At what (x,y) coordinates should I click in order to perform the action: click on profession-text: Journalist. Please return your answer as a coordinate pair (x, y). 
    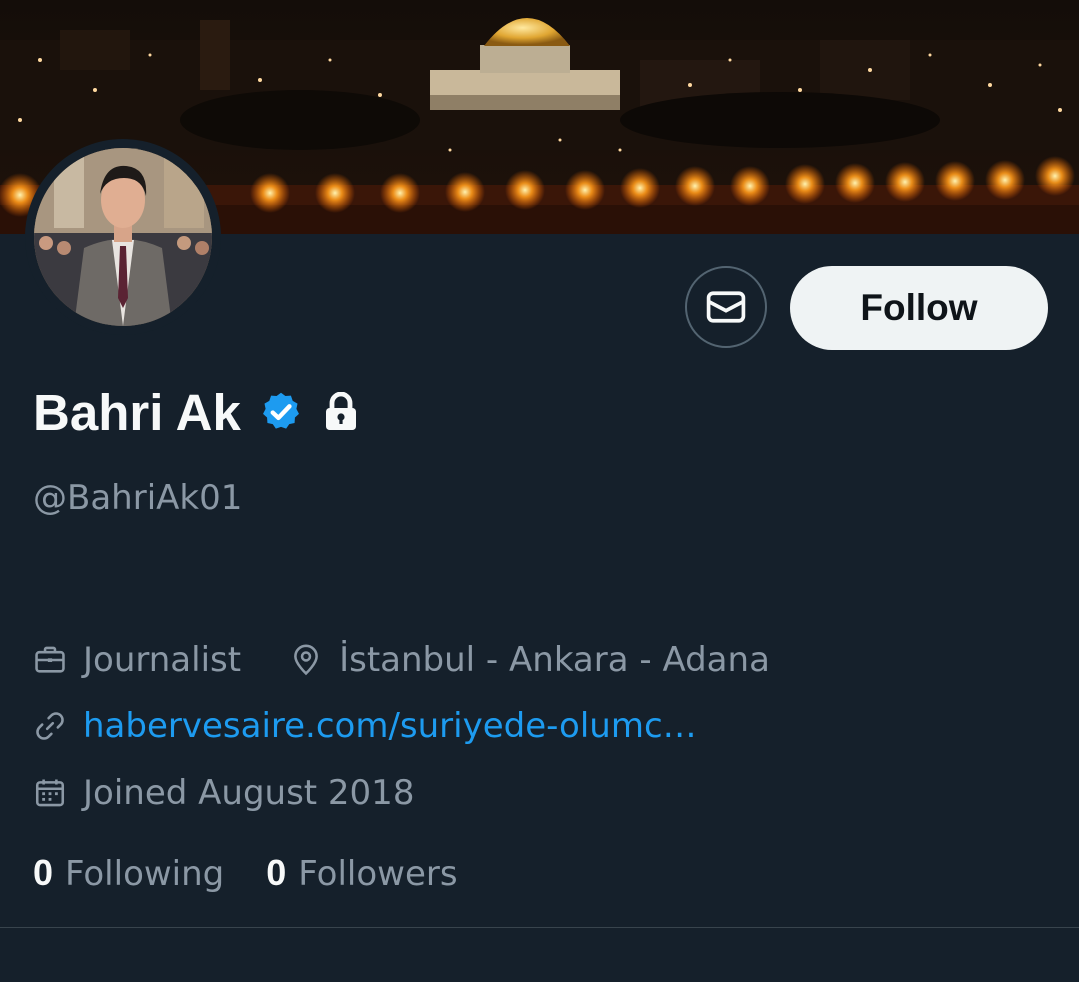
    Looking at the image, I should click on (162, 660).